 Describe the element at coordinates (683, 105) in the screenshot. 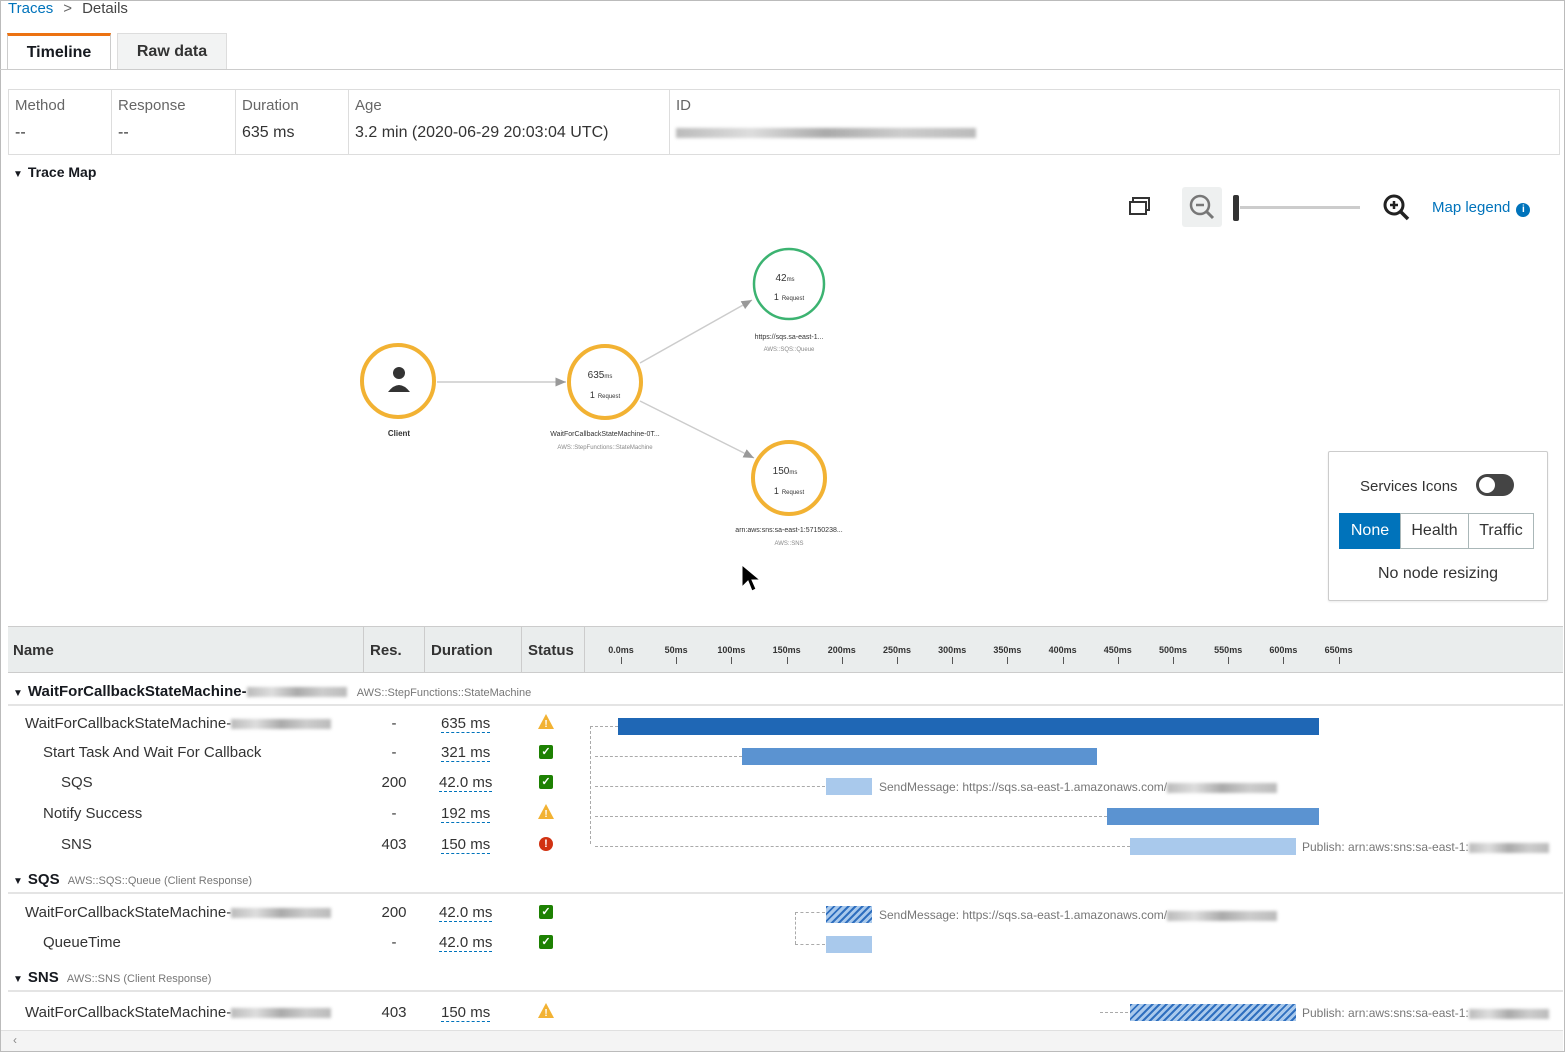

I see `id-label: ID` at that location.